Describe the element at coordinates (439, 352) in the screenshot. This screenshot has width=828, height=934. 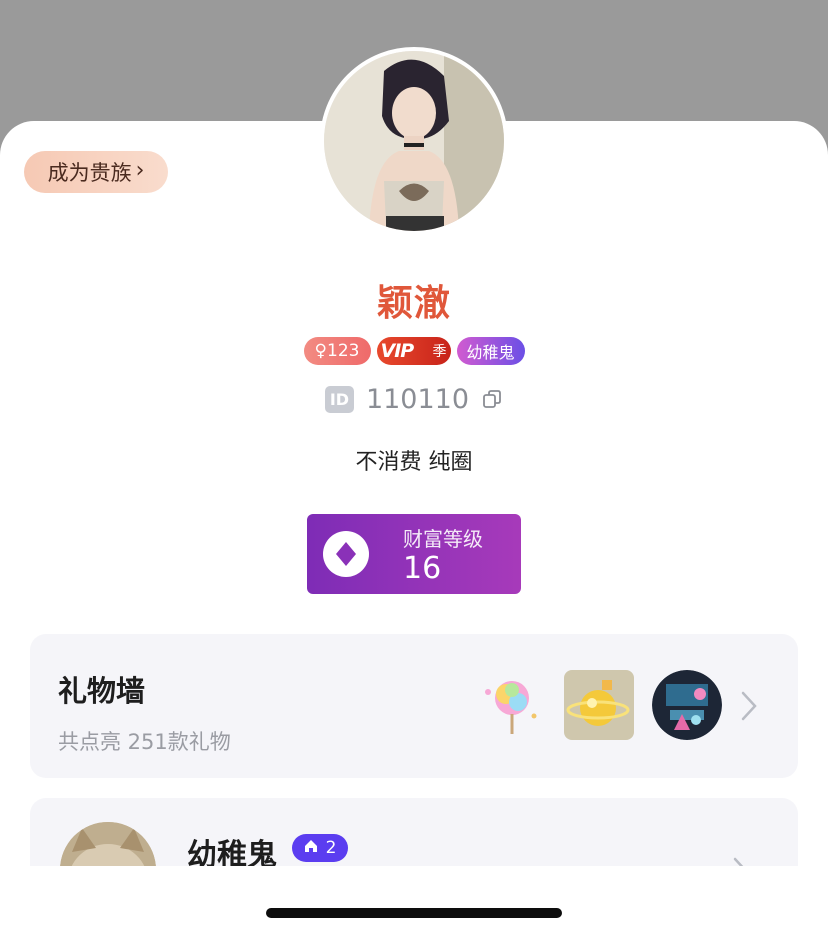
I see `vip-season-label: 季` at that location.